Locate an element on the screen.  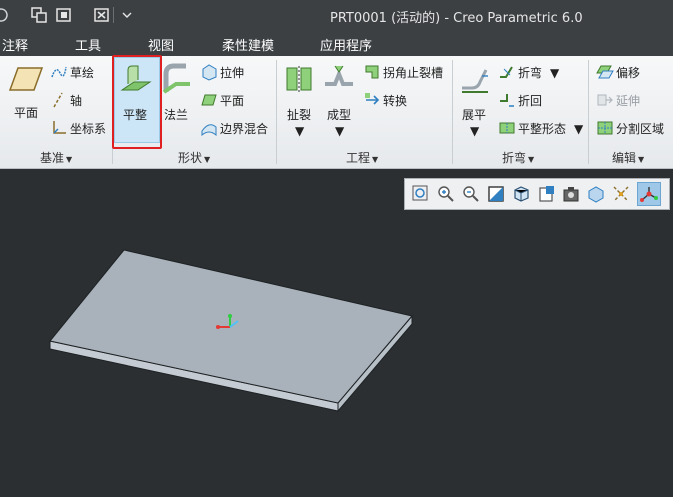
repaint-icon is located at coordinates (496, 194).